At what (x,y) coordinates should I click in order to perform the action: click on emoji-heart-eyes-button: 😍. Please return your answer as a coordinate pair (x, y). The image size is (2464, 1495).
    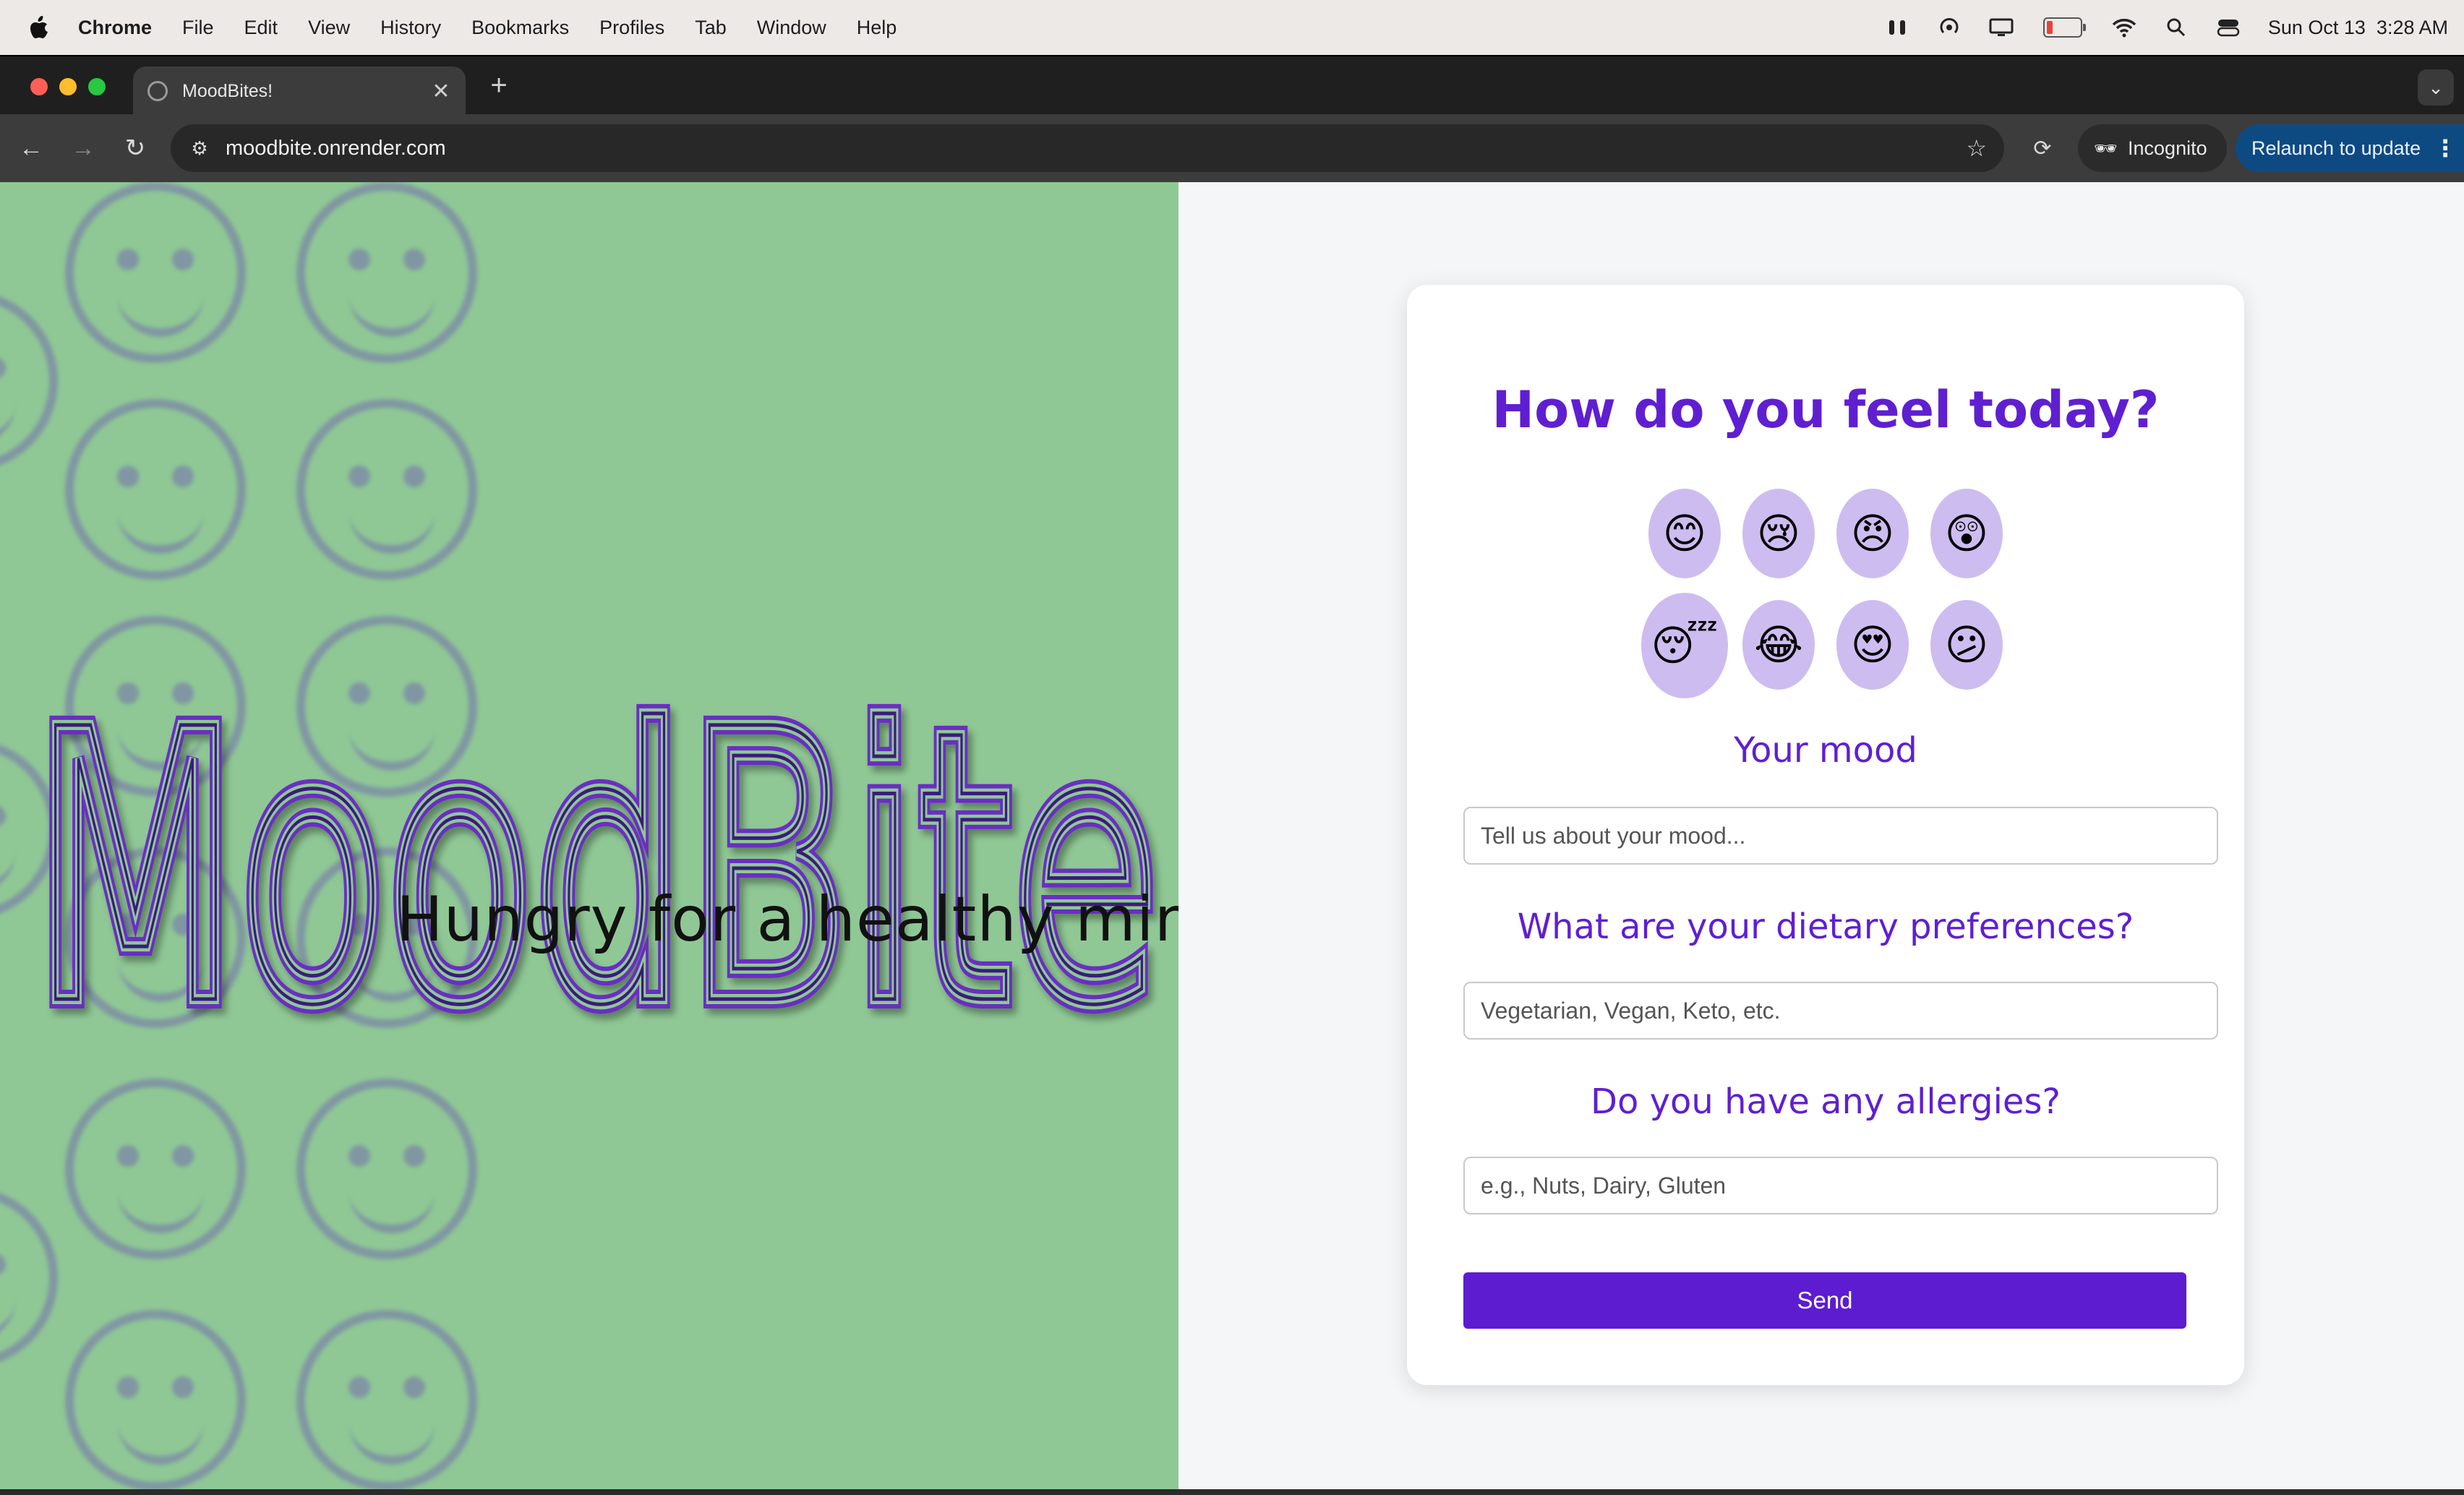
    Looking at the image, I should click on (1873, 645).